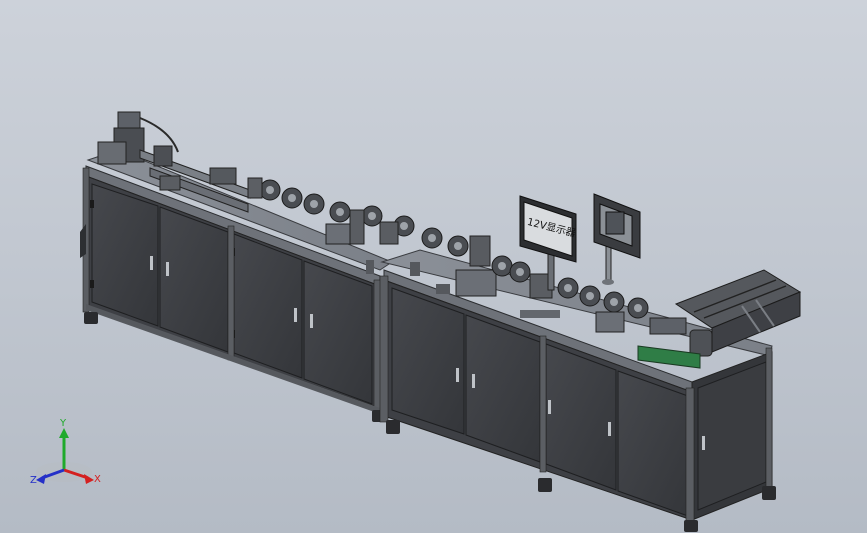  I want to click on x-axis-label: X, so click(97, 479).